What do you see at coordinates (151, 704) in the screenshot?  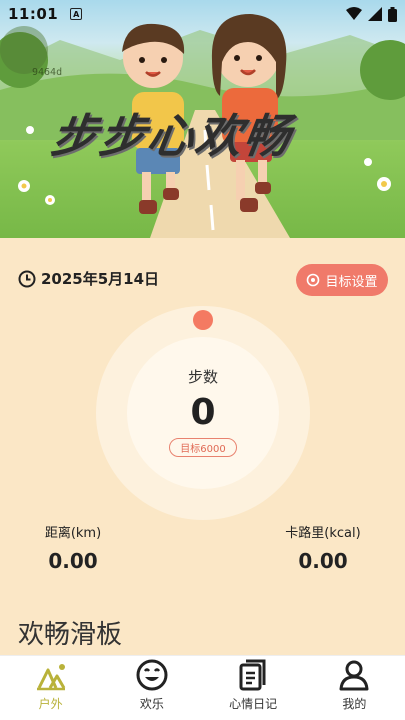 I see `tab-joy-label: 欢乐` at bounding box center [151, 704].